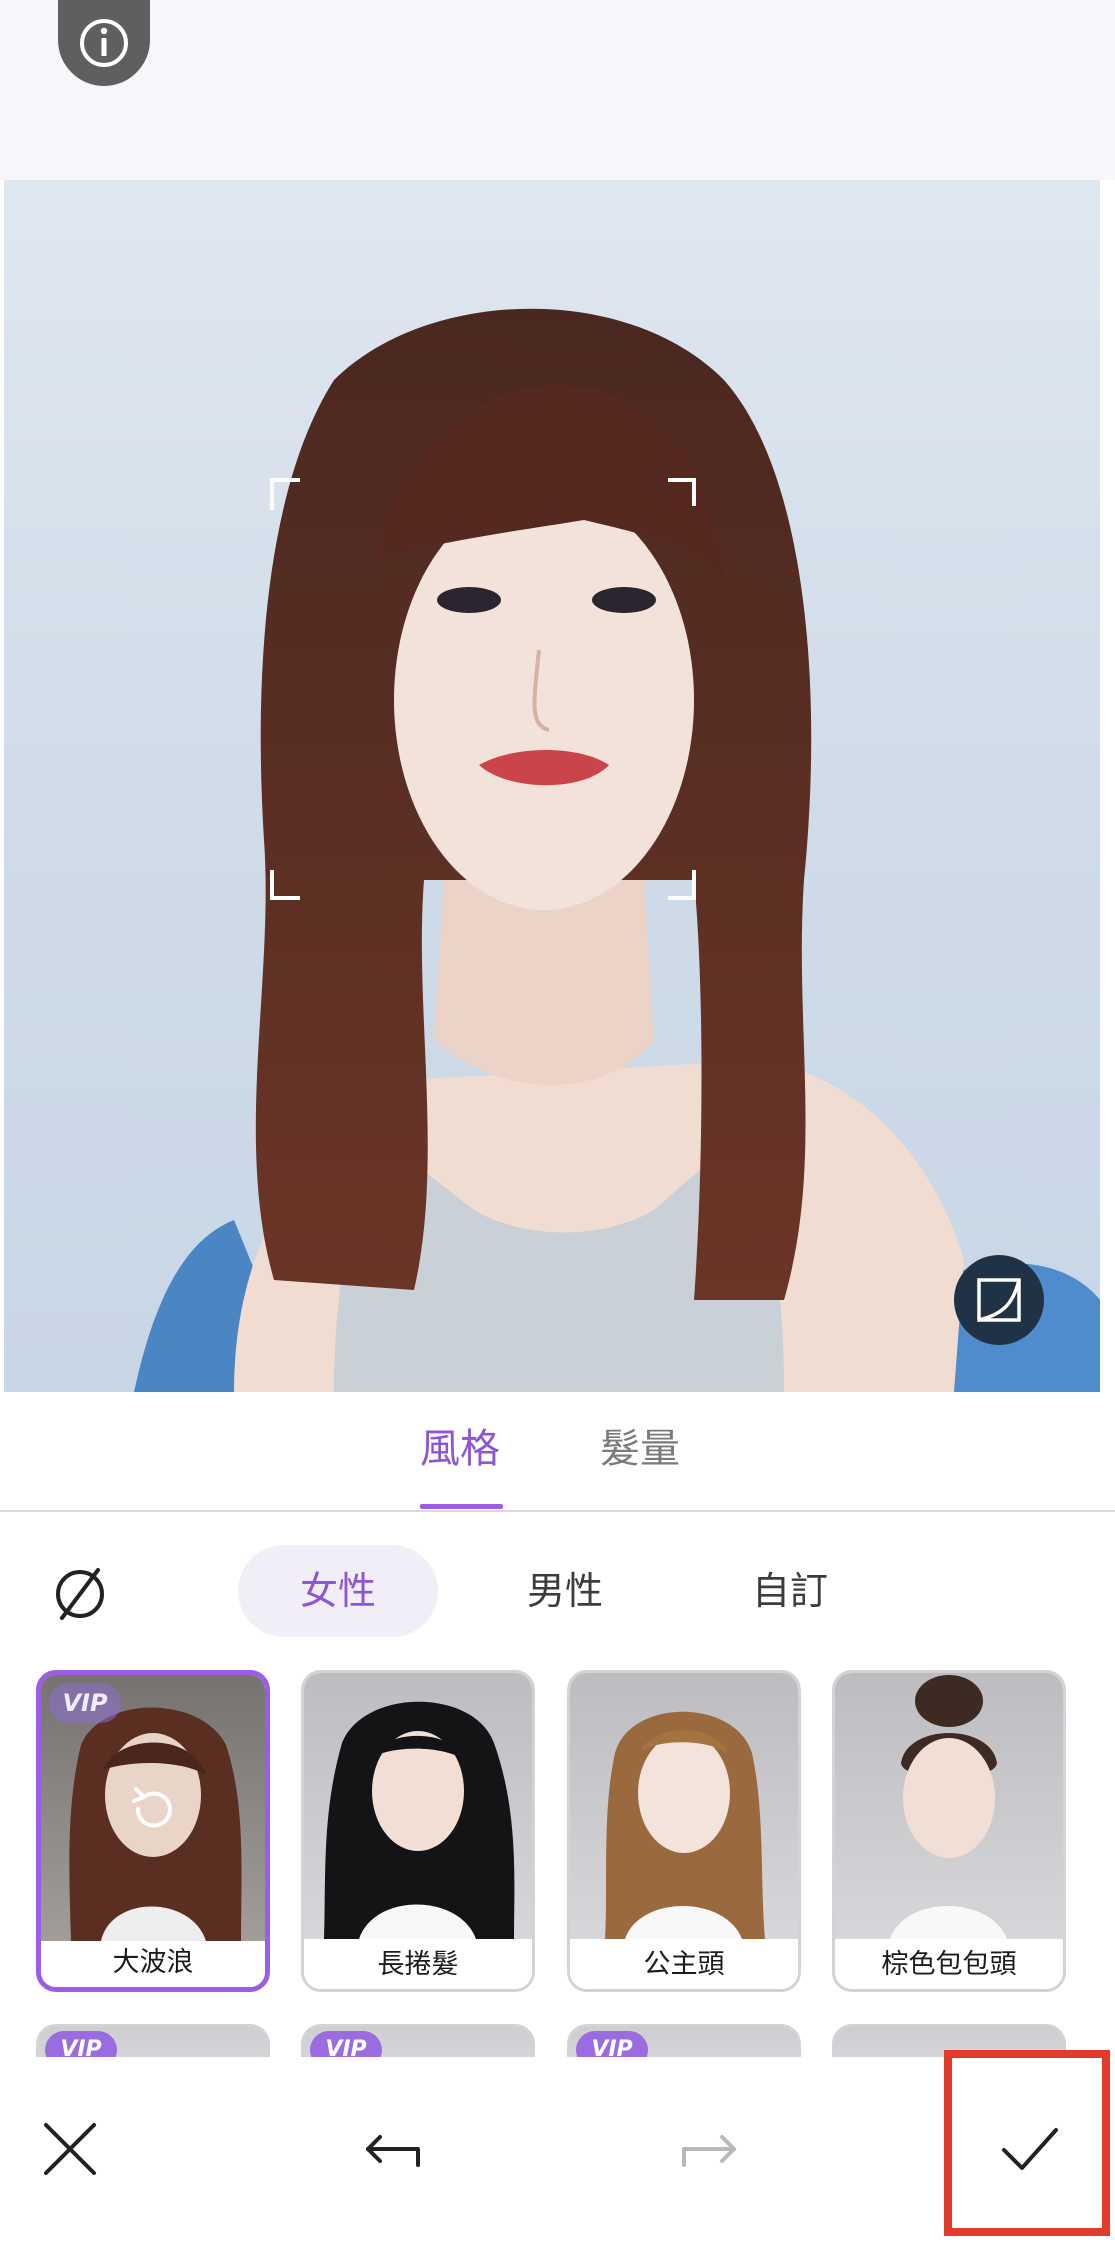  I want to click on compare-icon, so click(999, 1300).